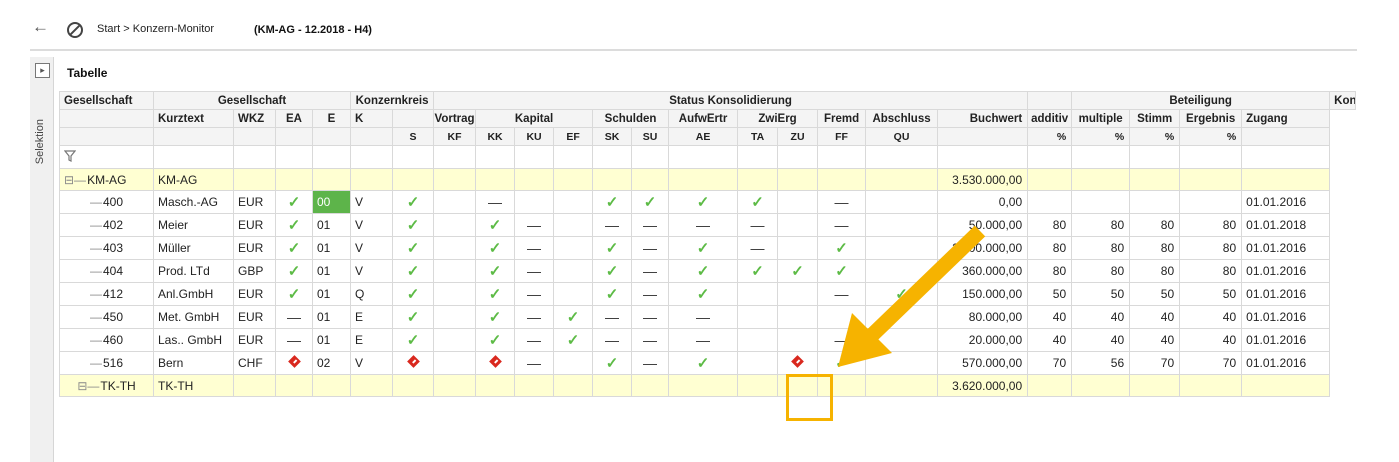 Image resolution: width=1399 pixels, height=462 pixels. Describe the element at coordinates (573, 136) in the screenshot. I see `col-header-ef: EF` at that location.